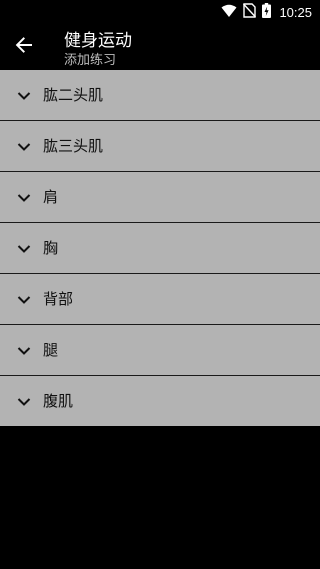 This screenshot has height=569, width=320. What do you see at coordinates (51, 248) in the screenshot?
I see `category-label: 胸` at bounding box center [51, 248].